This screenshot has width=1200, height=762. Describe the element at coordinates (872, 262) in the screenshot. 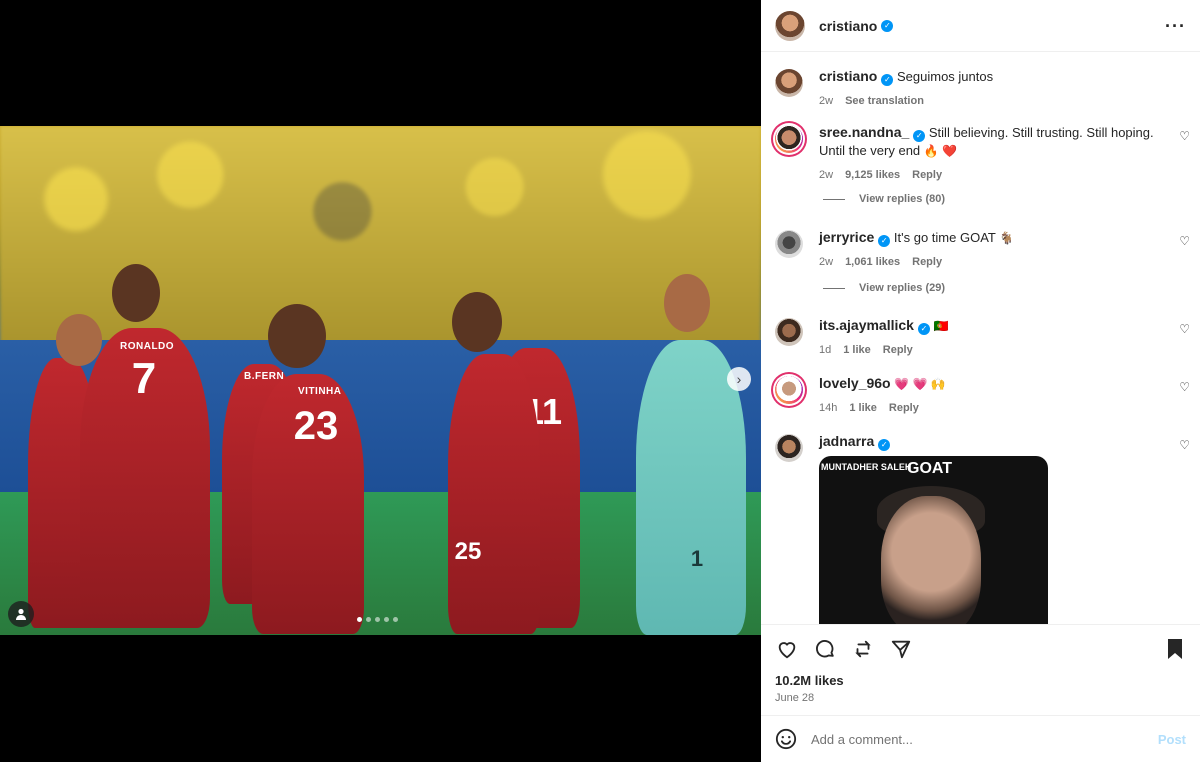

I see `comment-likes: 1,061 likes` at that location.